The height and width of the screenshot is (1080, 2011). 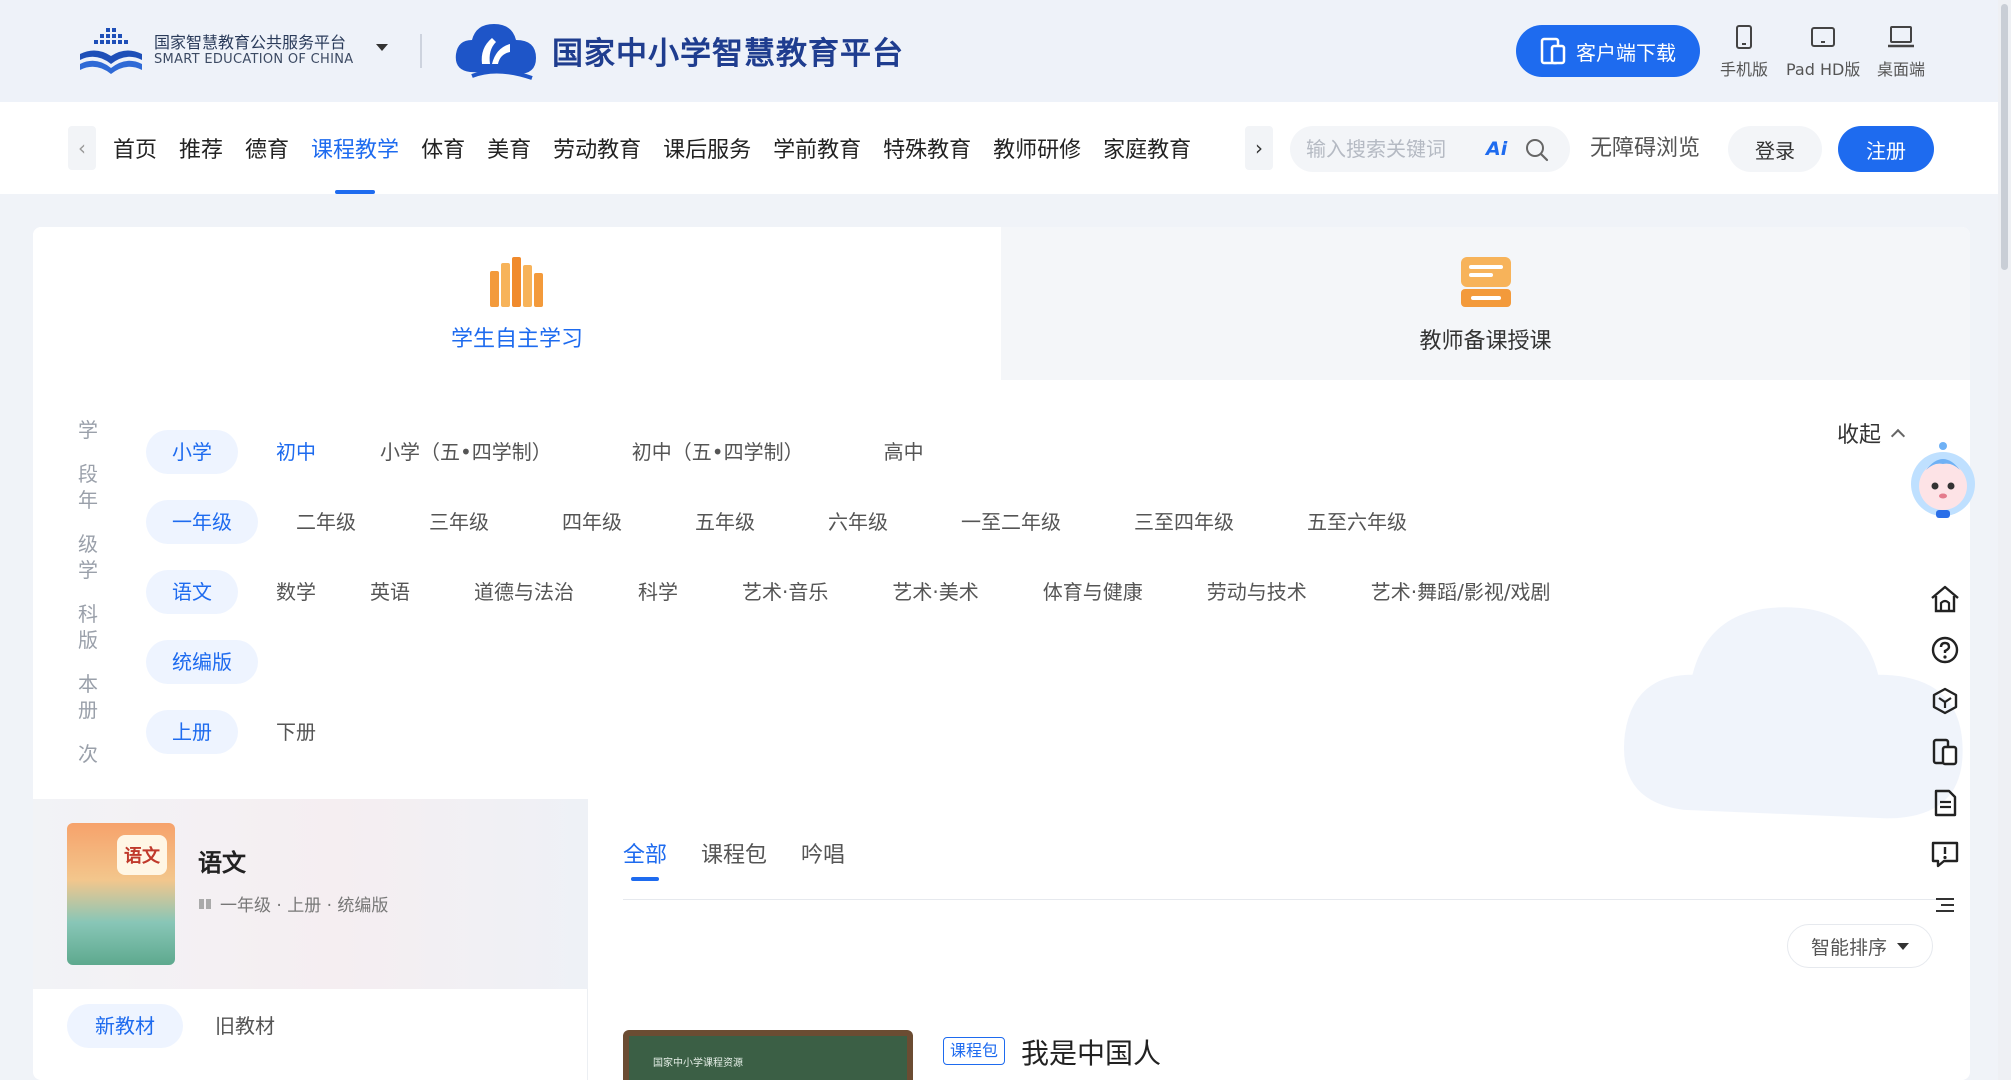 I want to click on watermark-logo-icon, so click(x=1793, y=713).